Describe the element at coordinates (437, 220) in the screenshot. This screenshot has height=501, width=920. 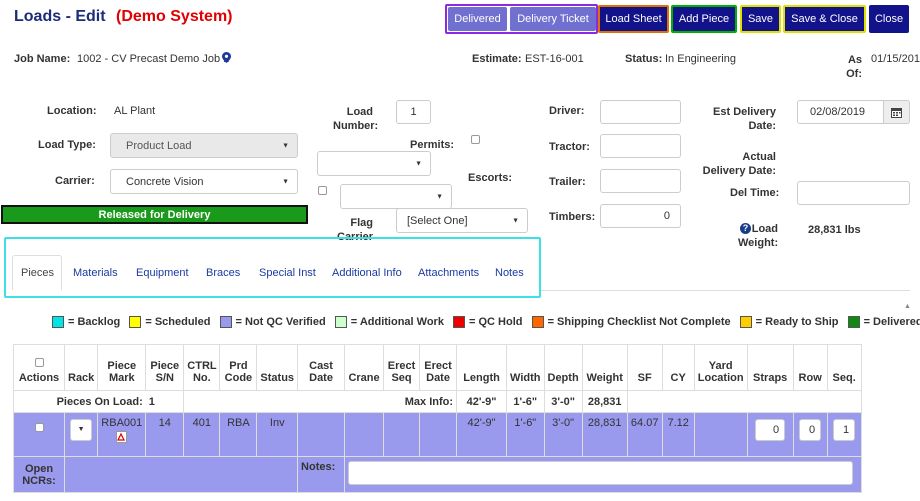
I see `flag-carrier-value: [Select One]` at that location.